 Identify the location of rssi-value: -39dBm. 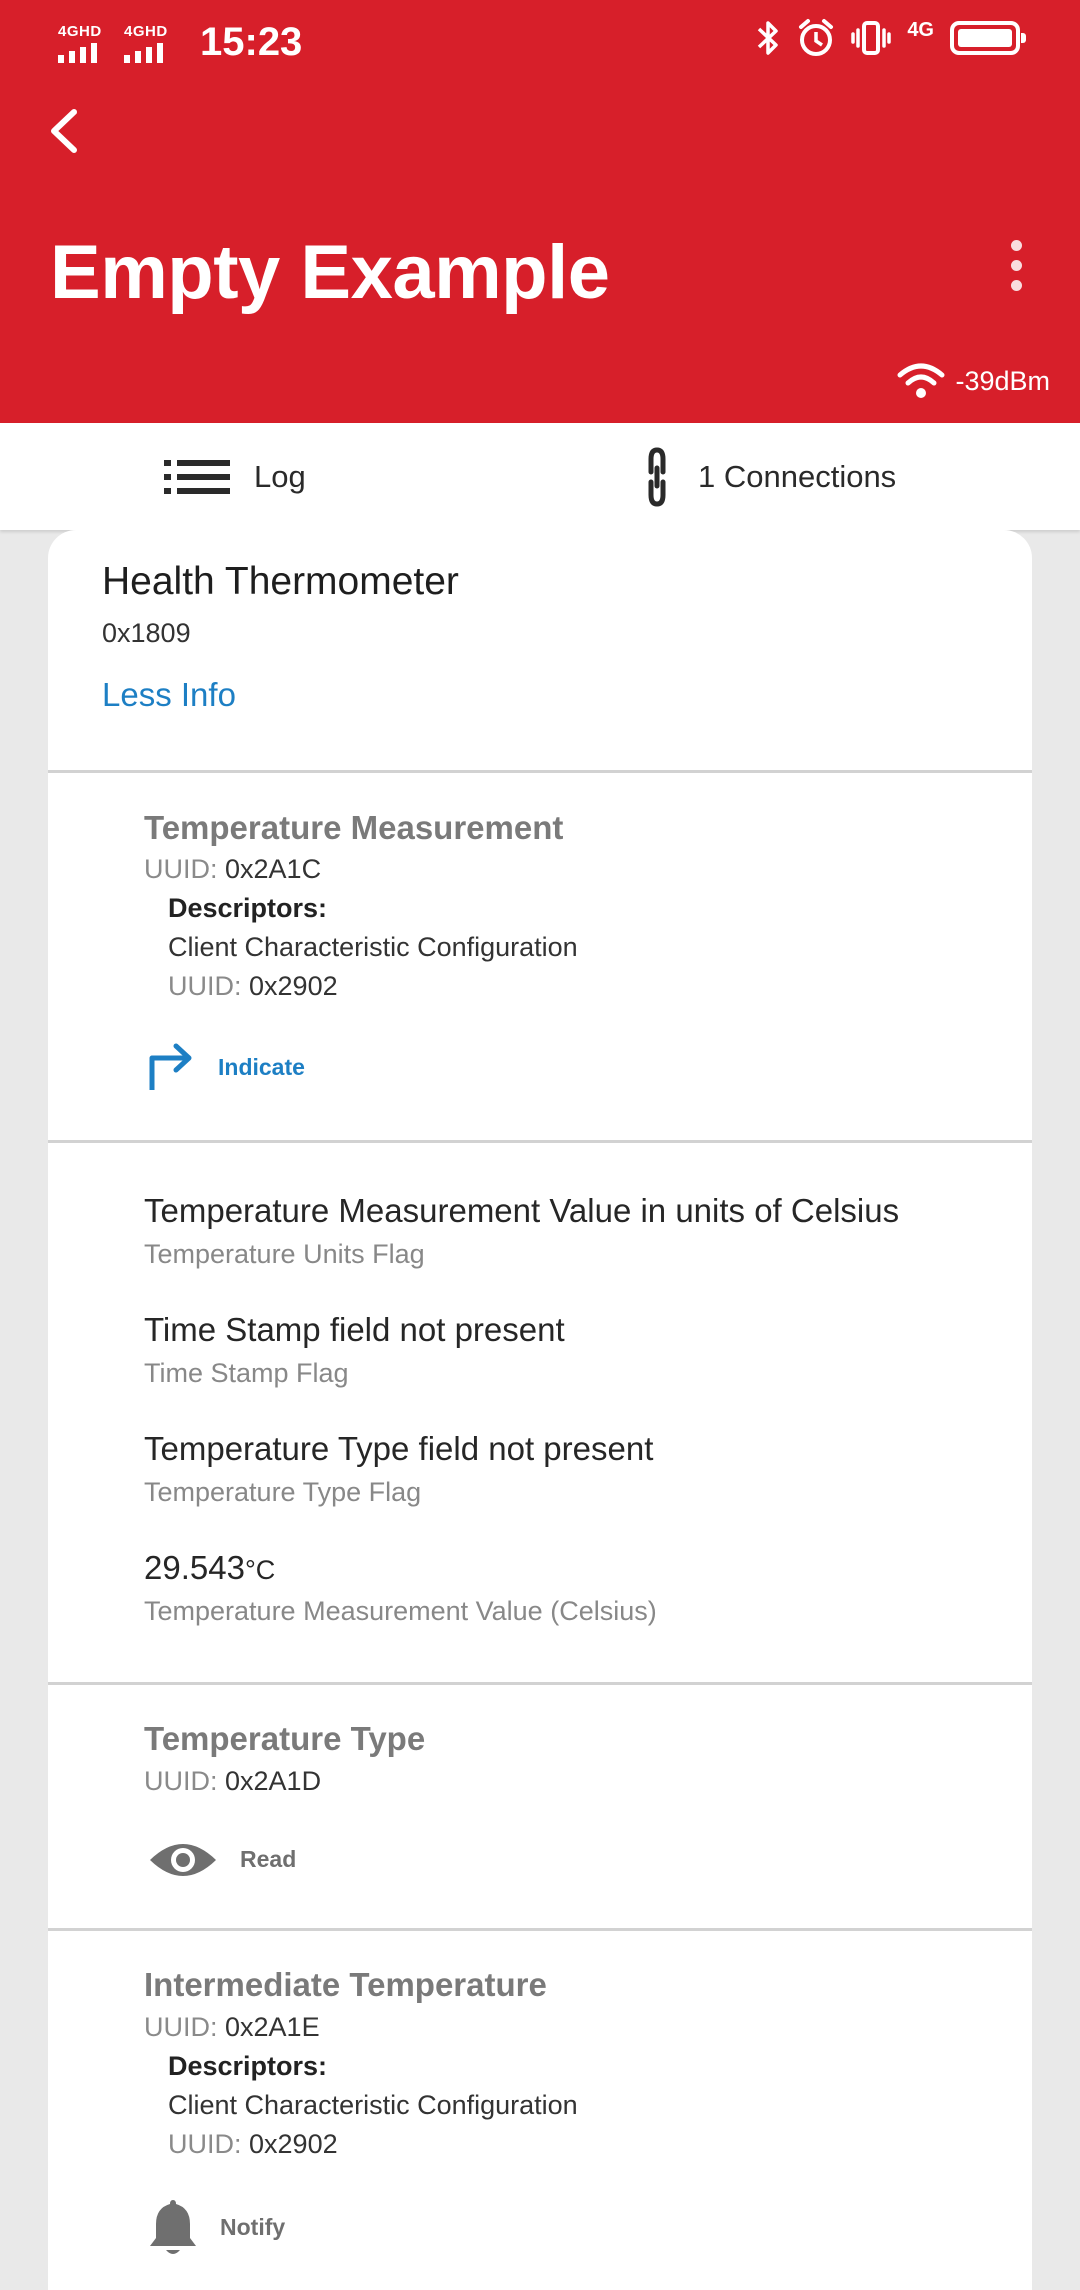
(1002, 380).